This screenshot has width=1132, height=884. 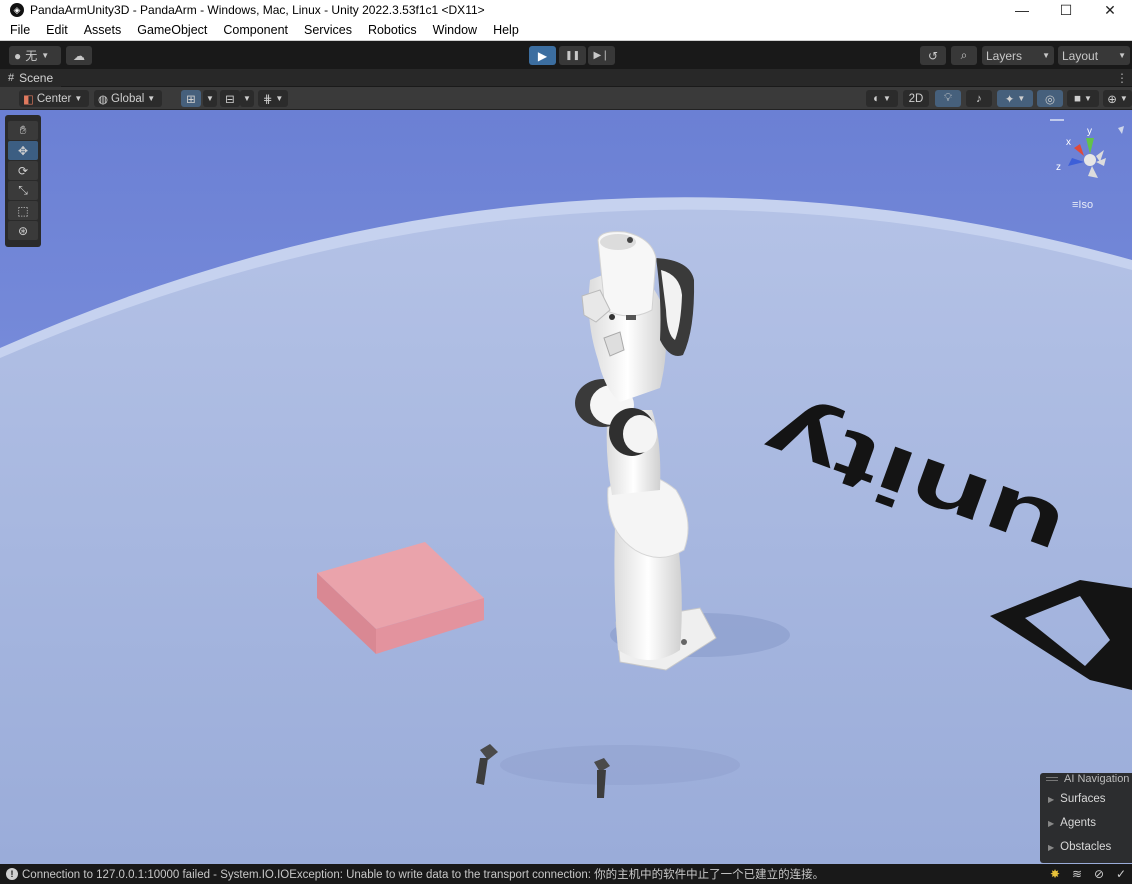 I want to click on gizmos-dropdown: ⊕ ▼, so click(x=1117, y=98).